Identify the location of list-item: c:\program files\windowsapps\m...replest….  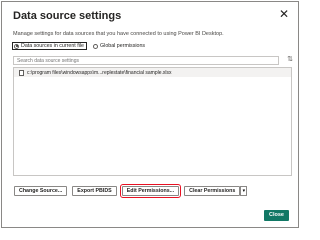
(152, 72).